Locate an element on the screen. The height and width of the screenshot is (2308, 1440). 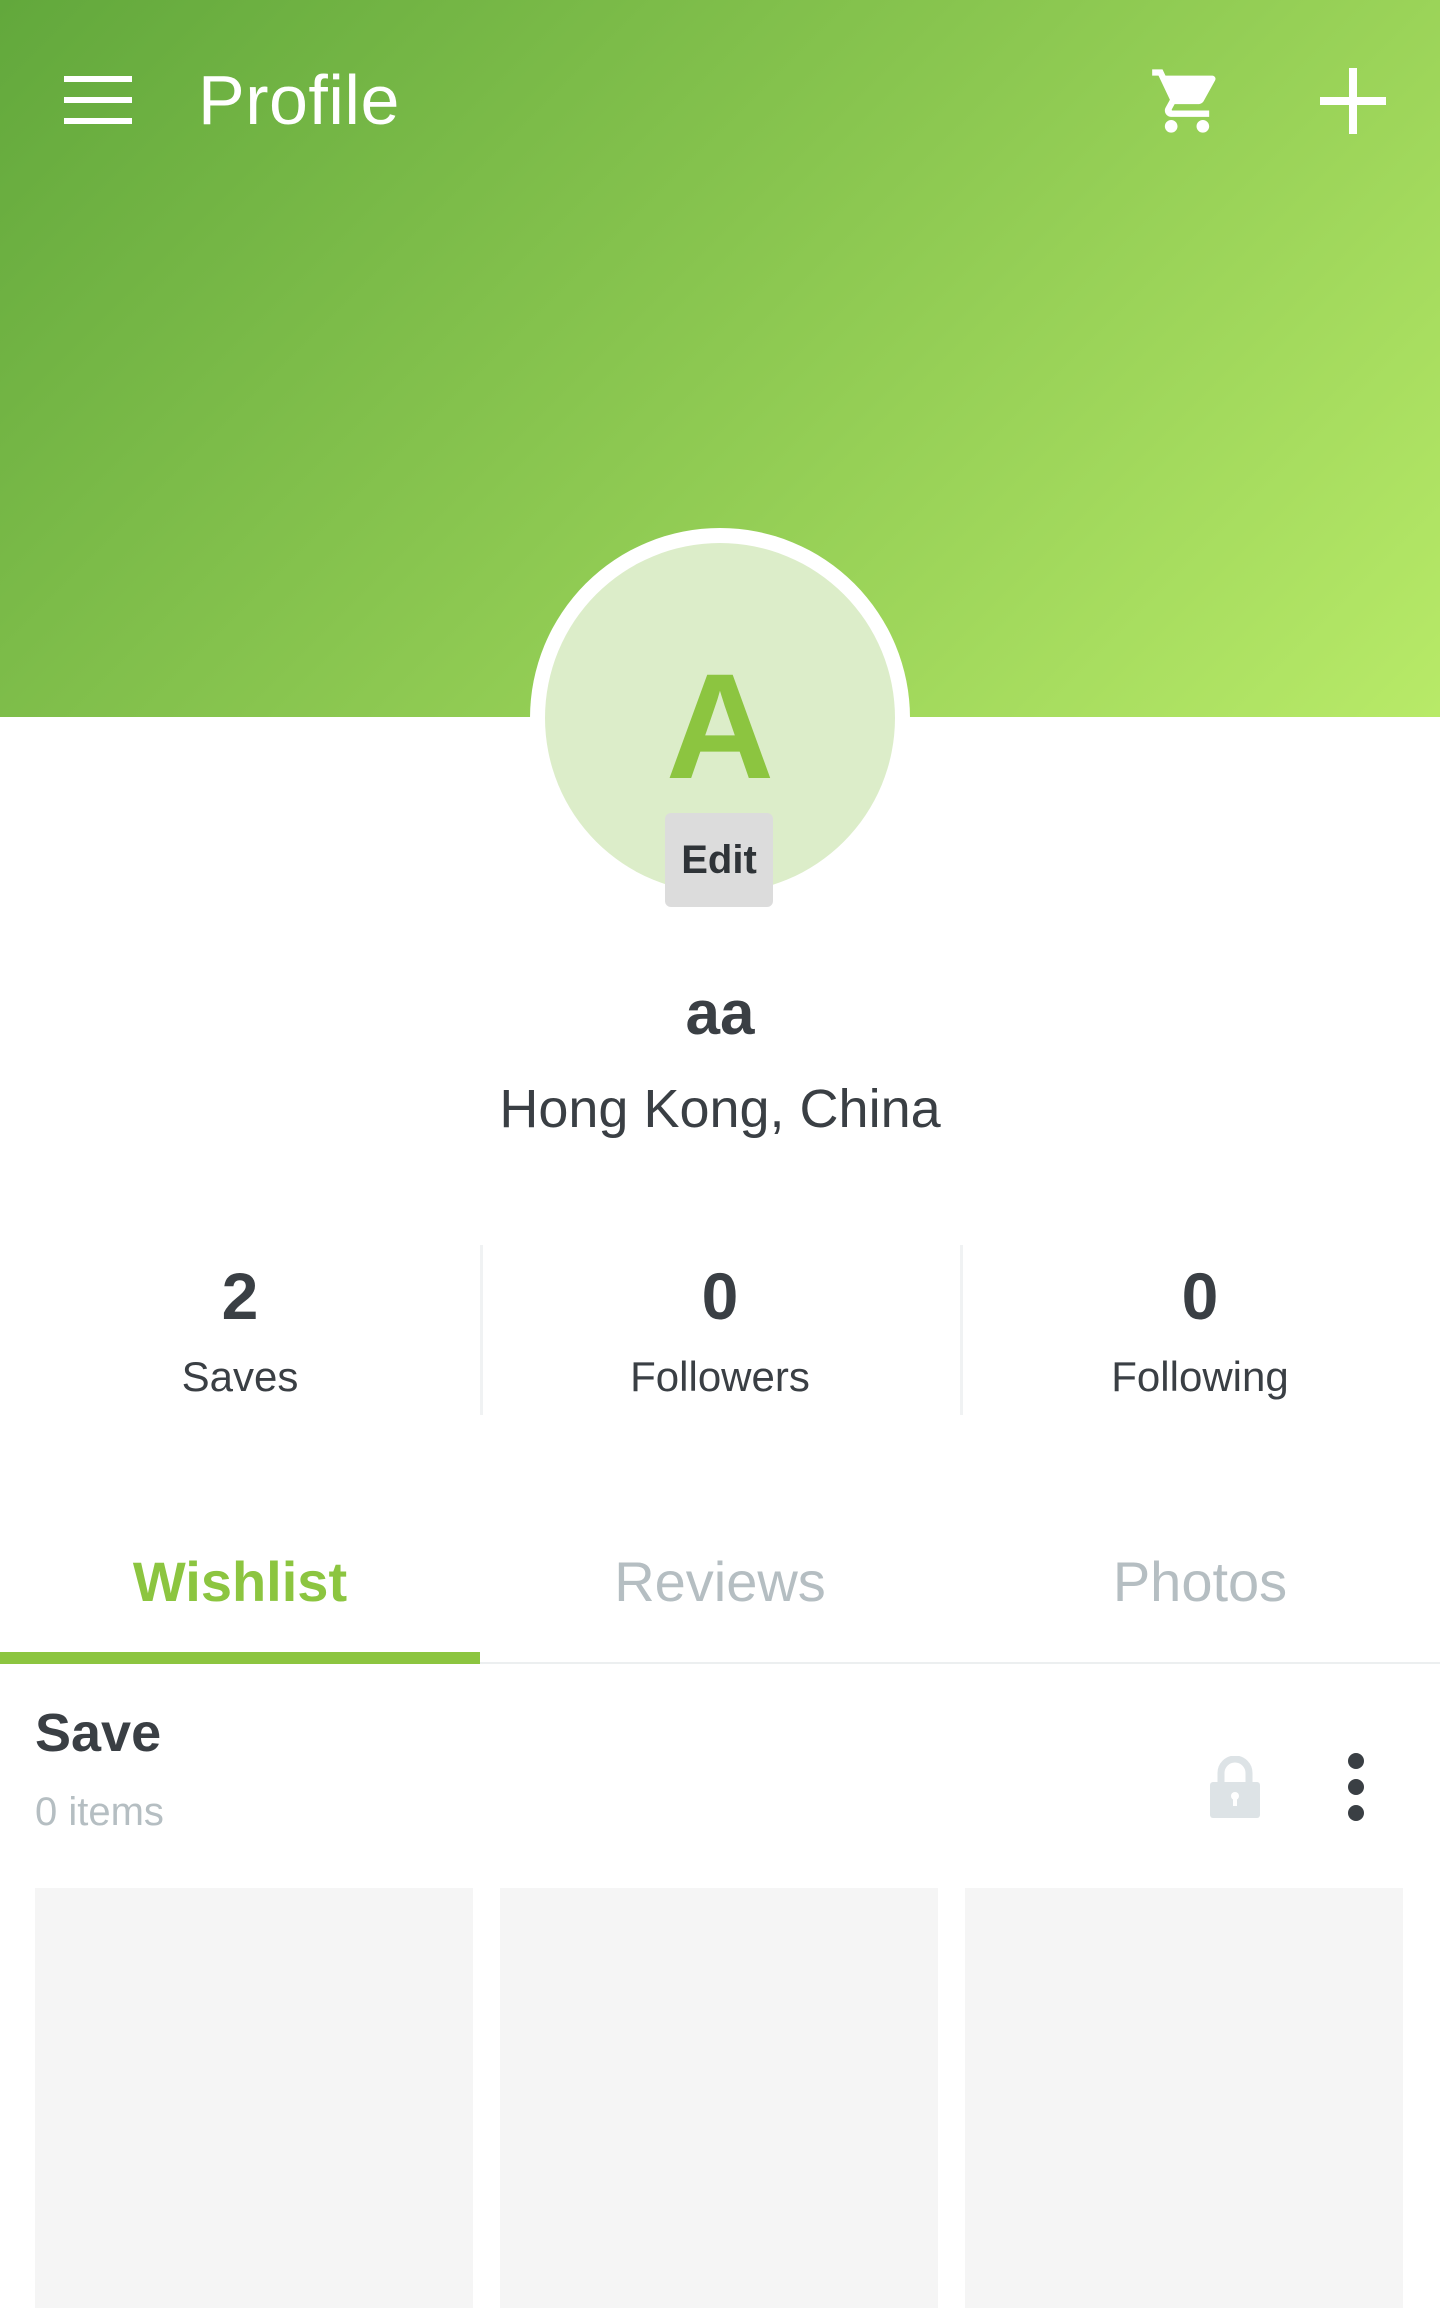
stat-label: Saves is located at coordinates (240, 1376).